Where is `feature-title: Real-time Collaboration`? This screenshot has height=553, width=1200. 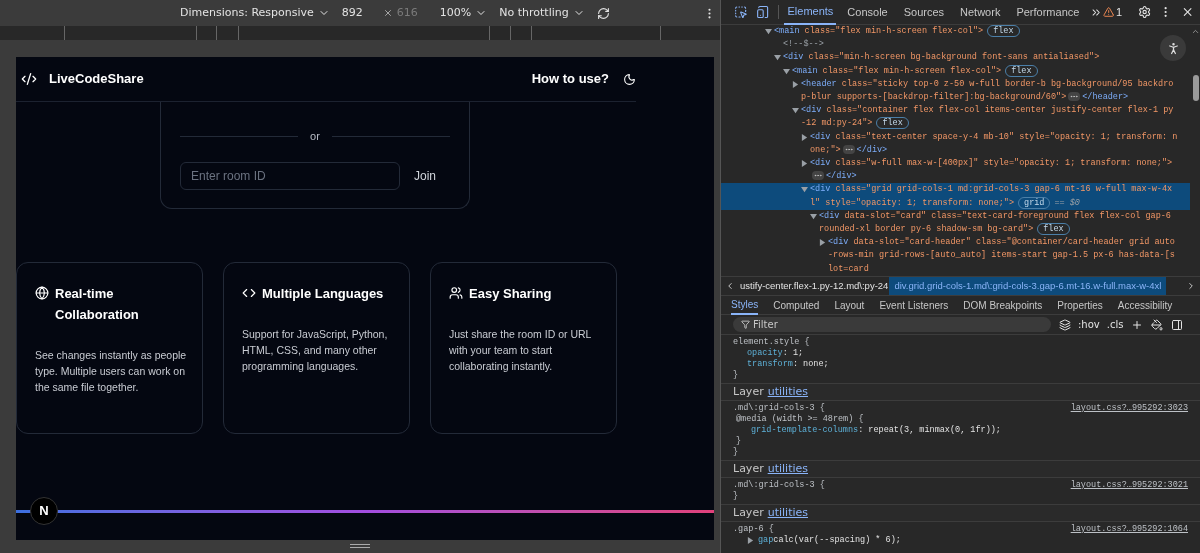 feature-title: Real-time Collaboration is located at coordinates (97, 304).